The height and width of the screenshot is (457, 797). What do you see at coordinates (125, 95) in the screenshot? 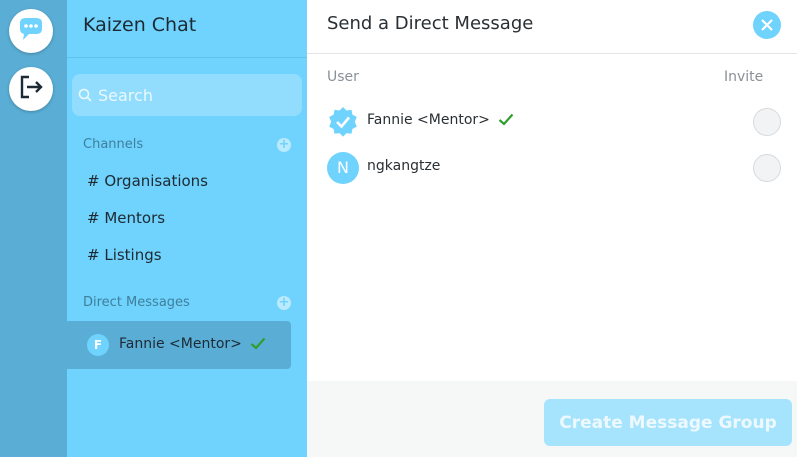
I see `search-placeholder: Search` at bounding box center [125, 95].